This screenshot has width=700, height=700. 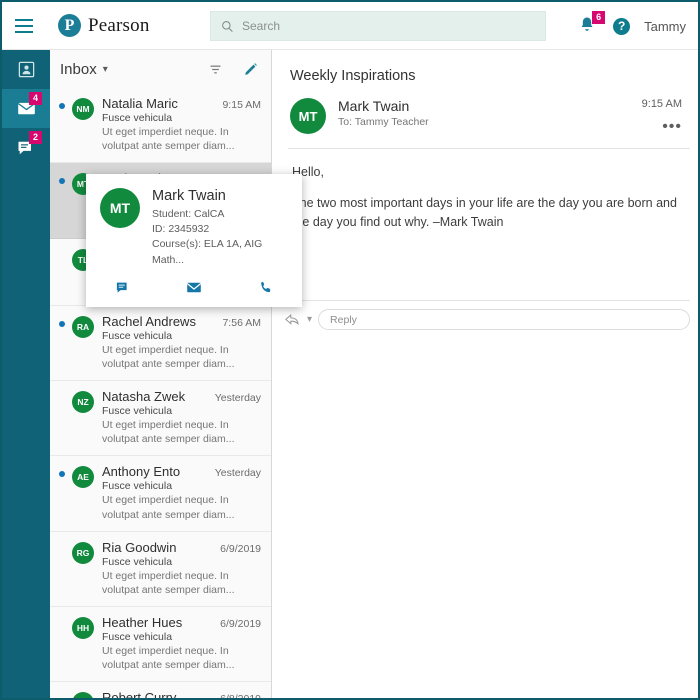 What do you see at coordinates (343, 319) in the screenshot?
I see `reply-placeholder: Reply` at bounding box center [343, 319].